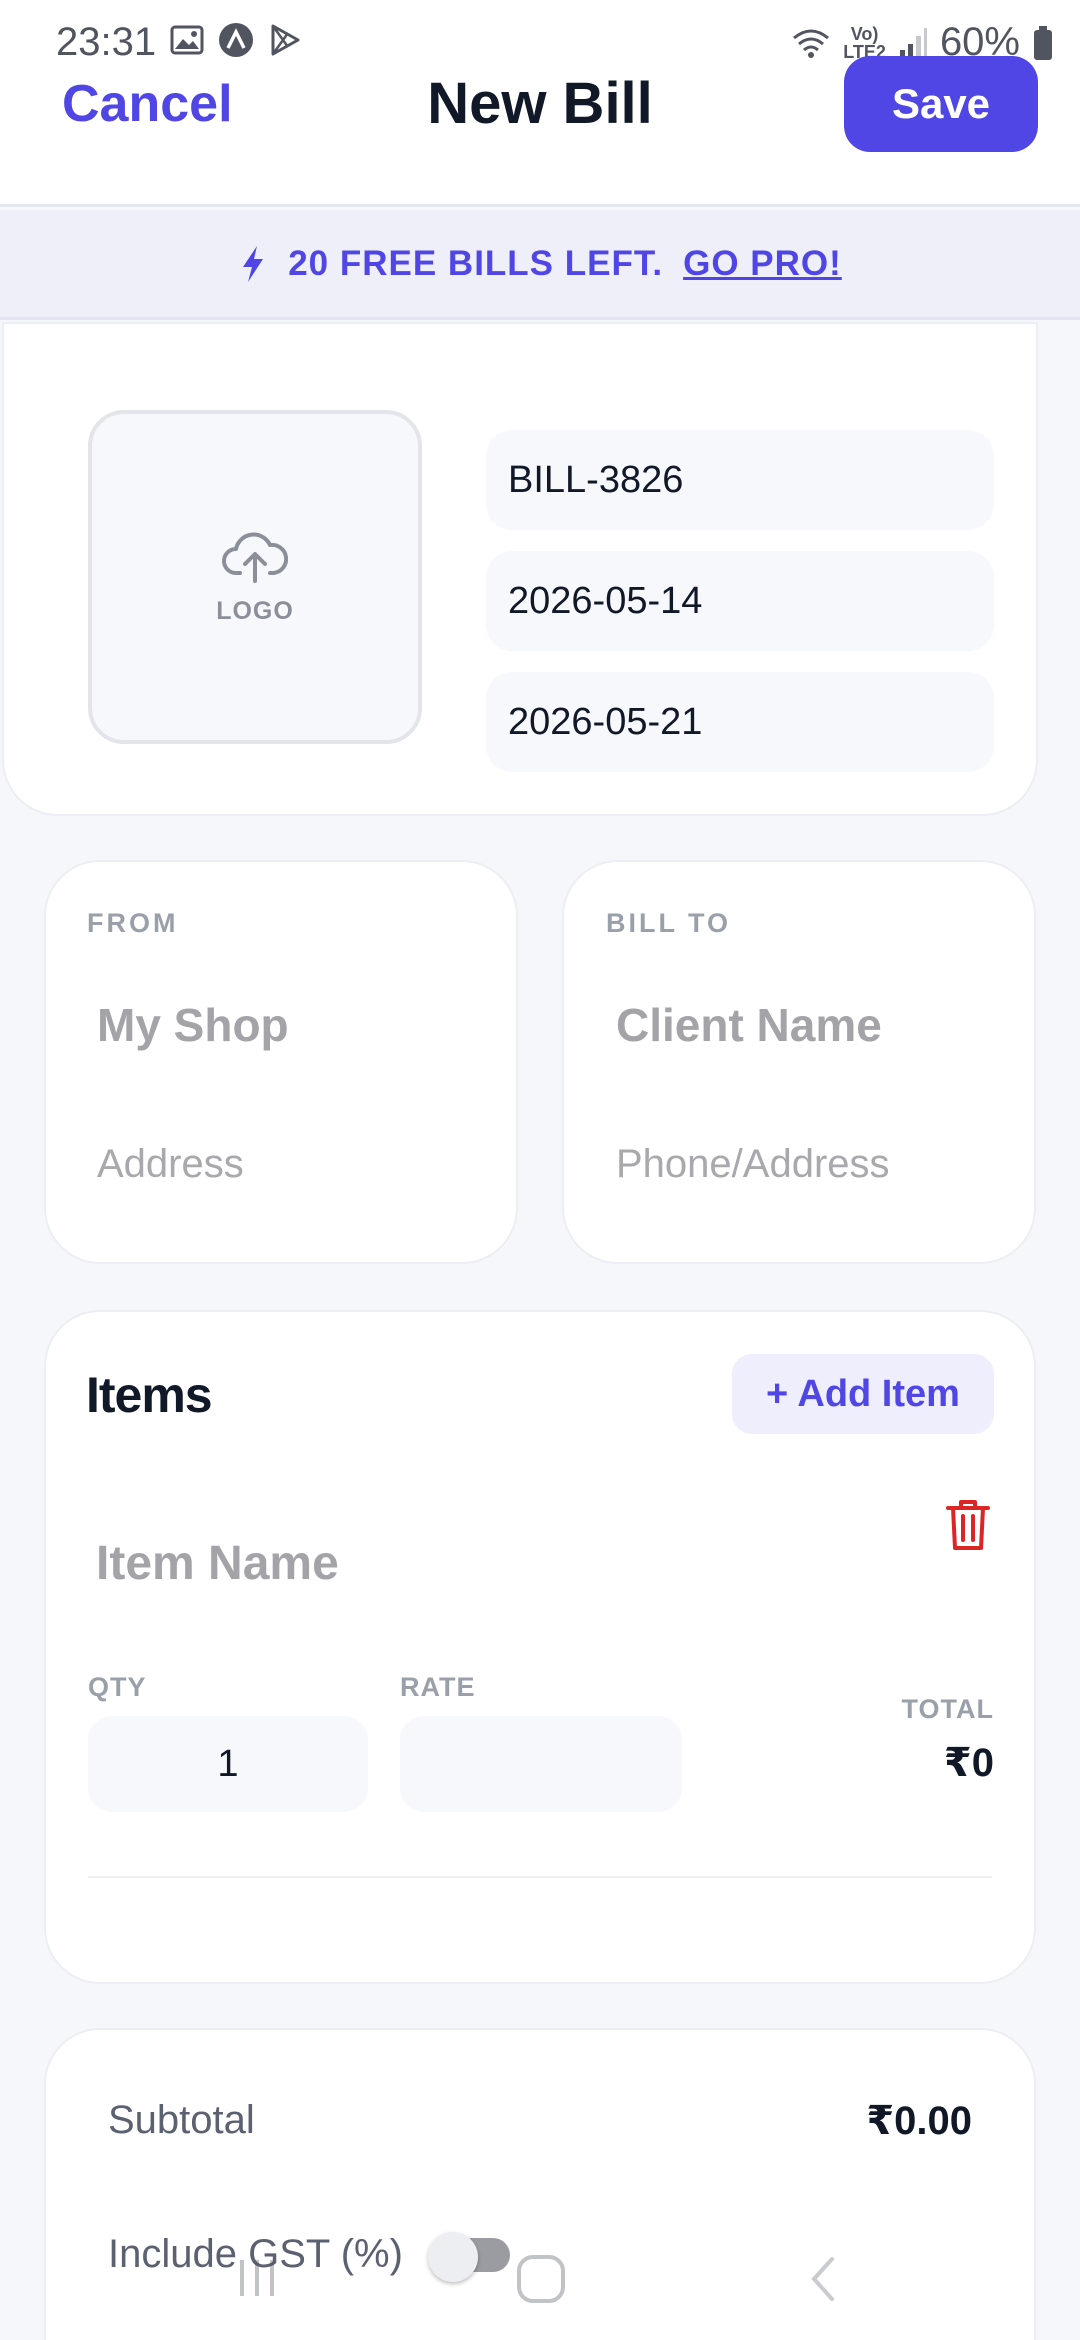 The height and width of the screenshot is (2340, 1080). I want to click on item-name-input: Item Name, so click(217, 1563).